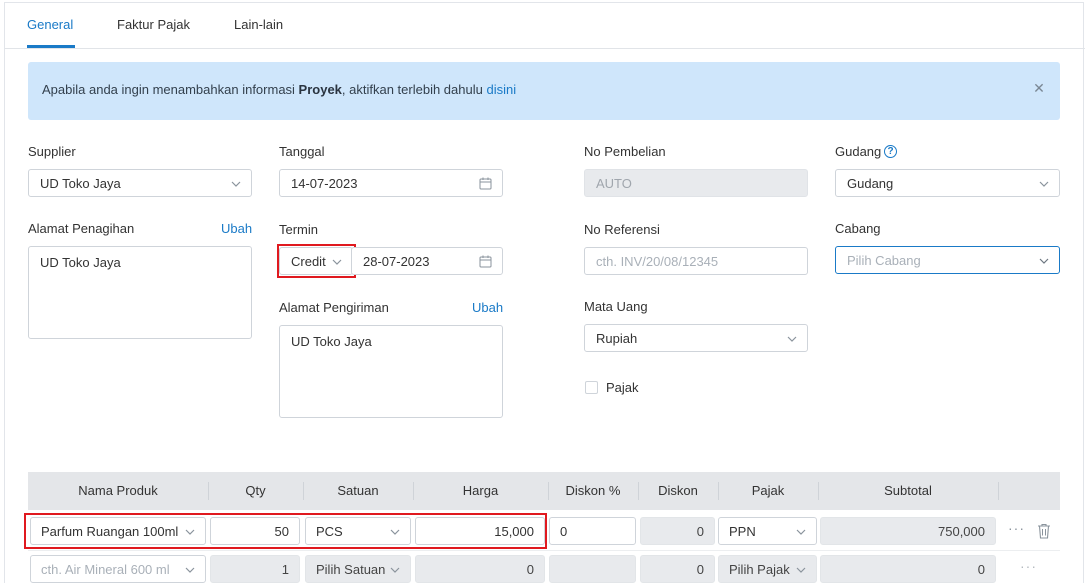 The width and height of the screenshot is (1085, 583). What do you see at coordinates (677, 531) in the screenshot?
I see `row1-diskon-field: 0` at bounding box center [677, 531].